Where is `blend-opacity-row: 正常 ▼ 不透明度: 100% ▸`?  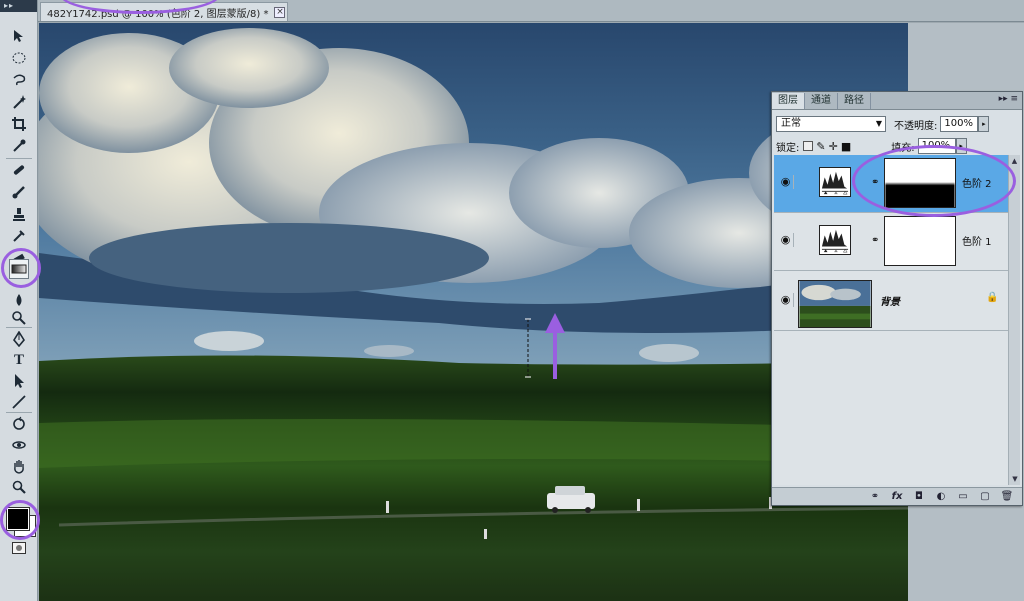
blend-opacity-row: 正常 ▼ 不透明度: 100% ▸ is located at coordinates (898, 124).